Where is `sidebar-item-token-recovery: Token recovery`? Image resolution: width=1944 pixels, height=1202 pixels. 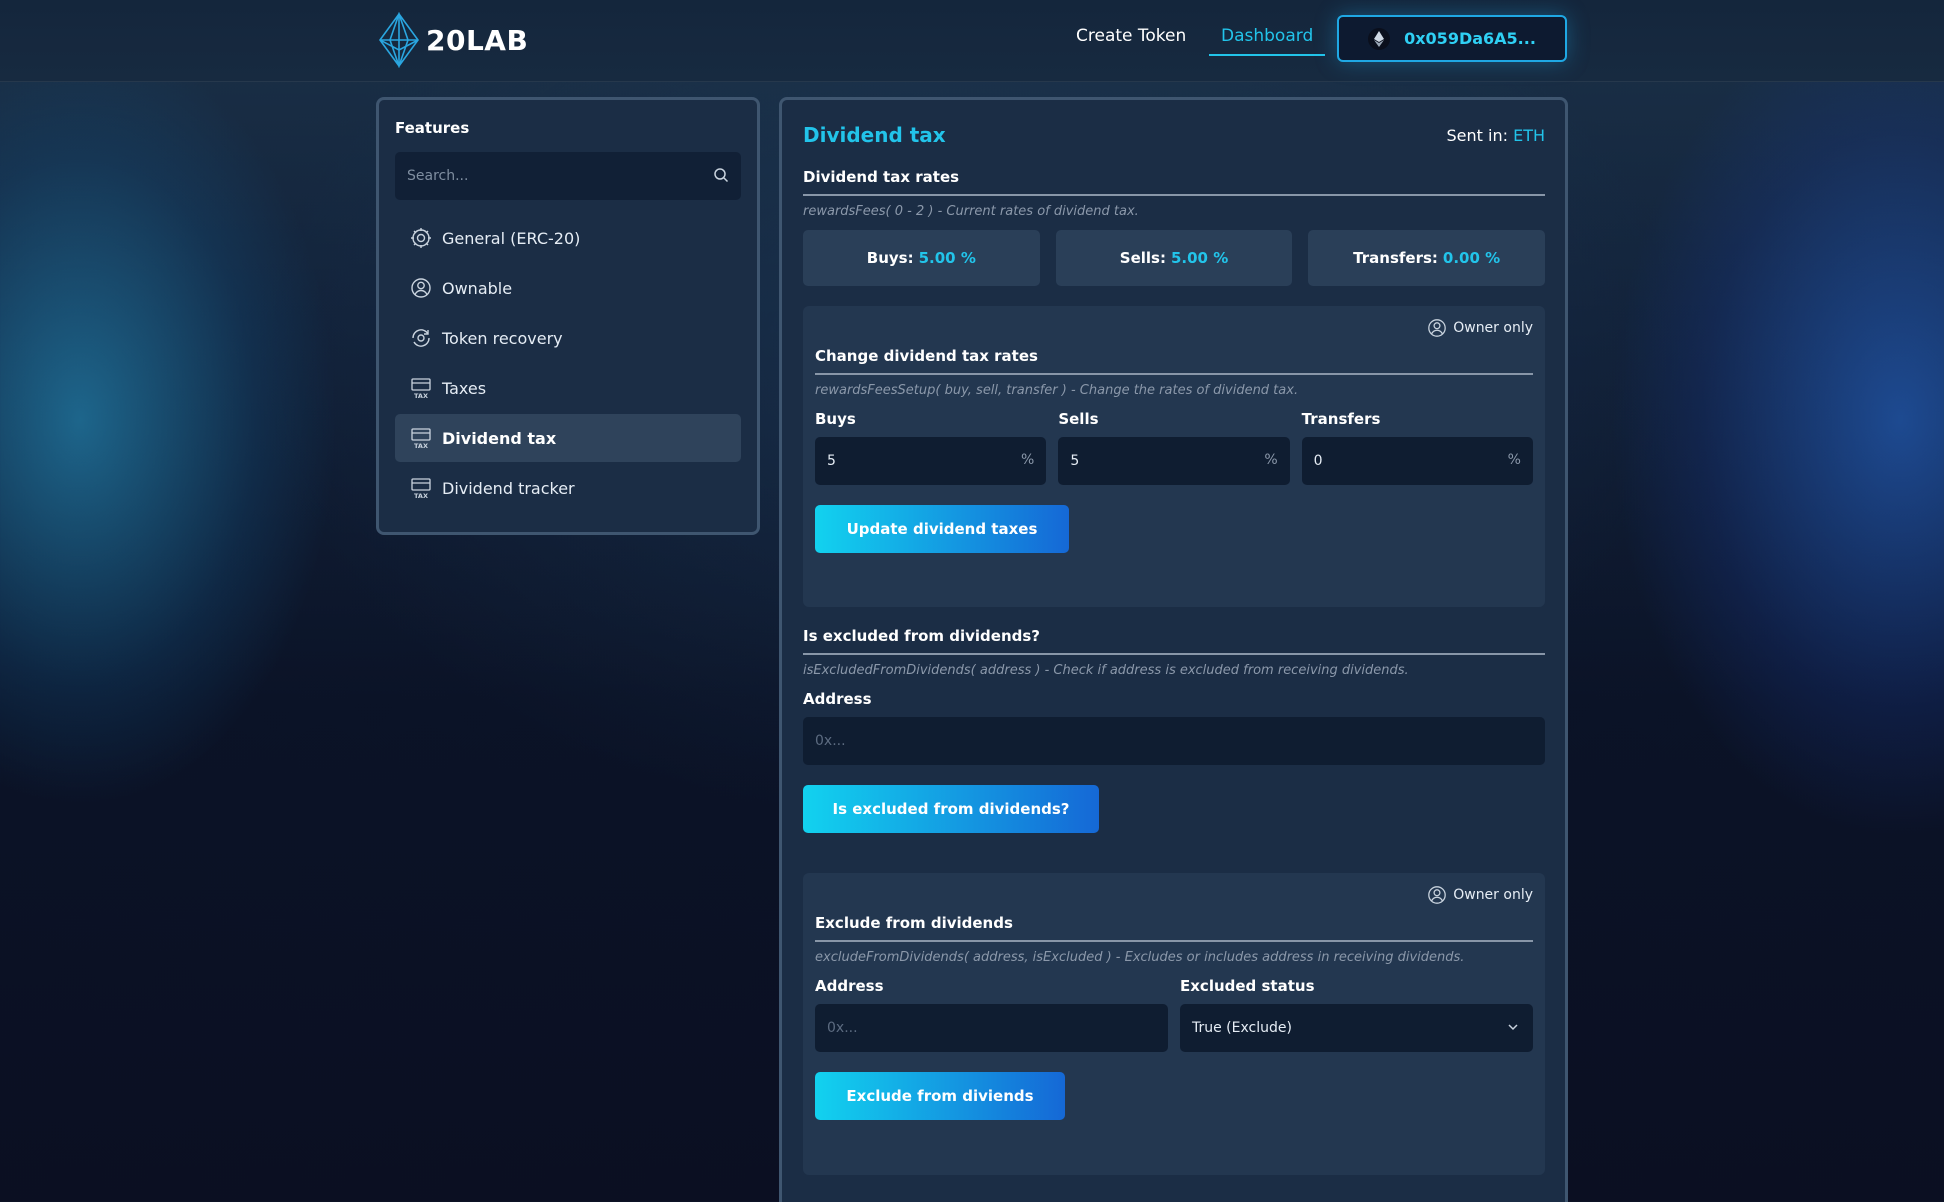
sidebar-item-token-recovery: Token recovery is located at coordinates (568, 338).